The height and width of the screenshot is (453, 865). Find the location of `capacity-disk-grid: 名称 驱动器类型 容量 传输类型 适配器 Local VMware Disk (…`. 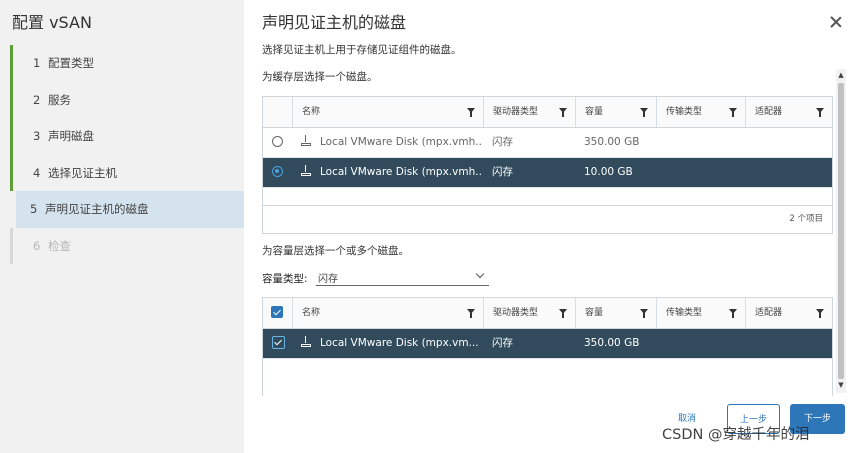

capacity-disk-grid: 名称 驱动器类型 容量 传输类型 适配器 Local VMware Disk (… is located at coordinates (547, 346).